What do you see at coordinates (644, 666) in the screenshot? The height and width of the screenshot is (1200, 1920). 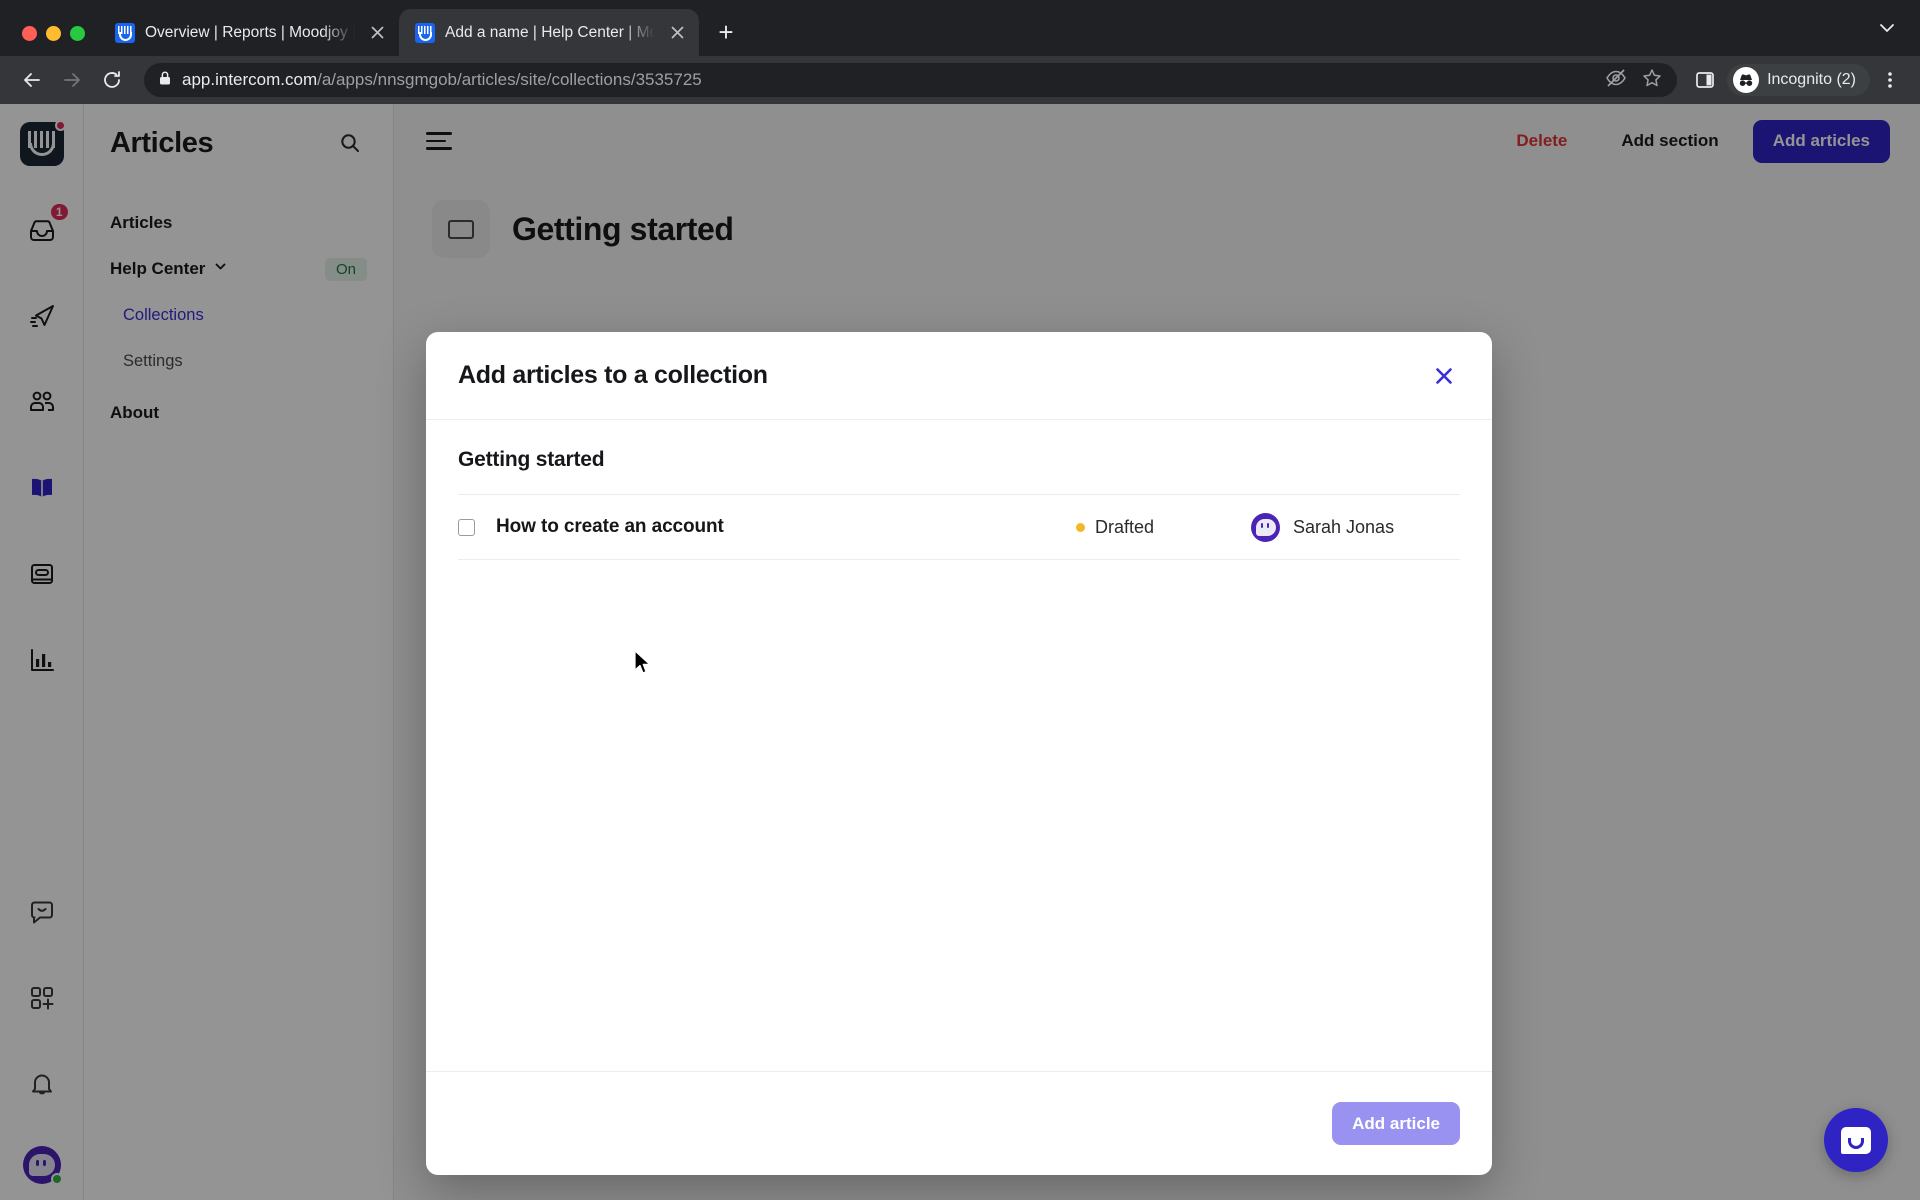 I see `mouse-cursor` at bounding box center [644, 666].